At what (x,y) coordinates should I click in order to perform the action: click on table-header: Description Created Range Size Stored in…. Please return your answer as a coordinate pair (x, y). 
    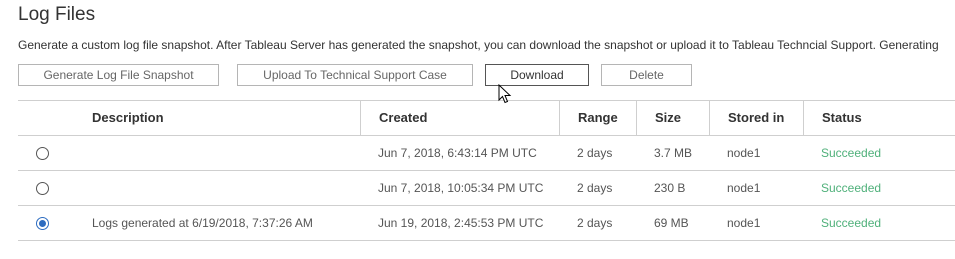
    Looking at the image, I should click on (486, 118).